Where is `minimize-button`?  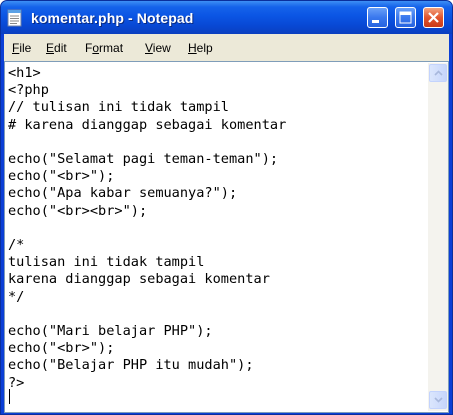 minimize-button is located at coordinates (377, 17).